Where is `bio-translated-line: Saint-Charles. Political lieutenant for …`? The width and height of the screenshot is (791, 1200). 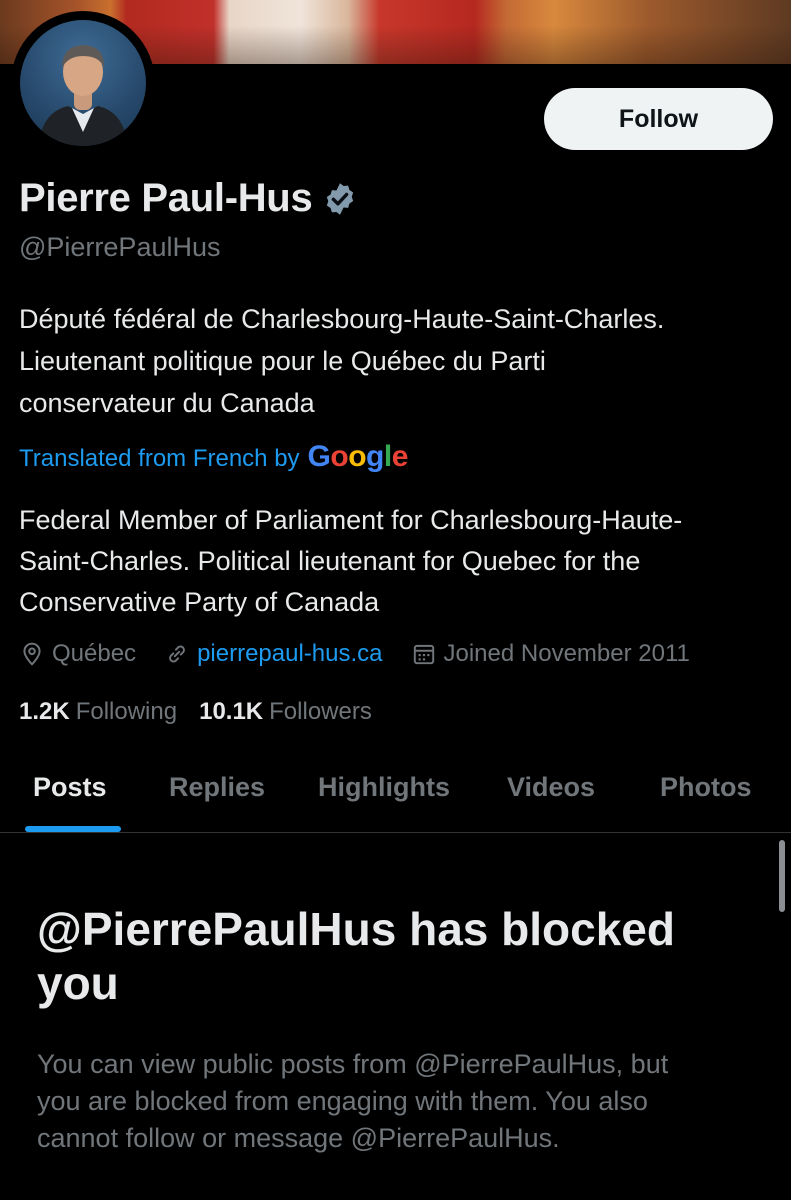
bio-translated-line: Saint-Charles. Political lieutenant for … is located at coordinates (330, 561).